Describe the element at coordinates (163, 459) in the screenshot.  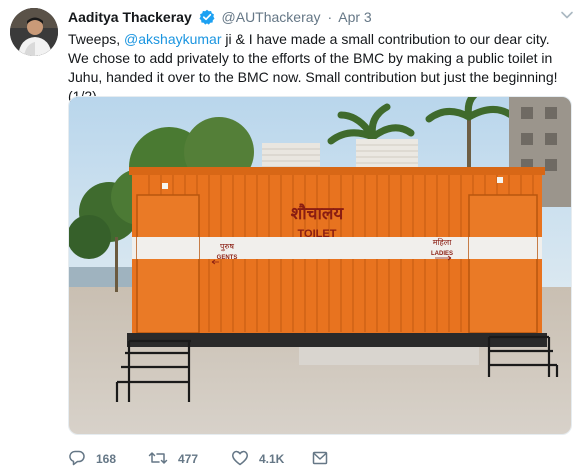
I see `retweet-icon` at that location.